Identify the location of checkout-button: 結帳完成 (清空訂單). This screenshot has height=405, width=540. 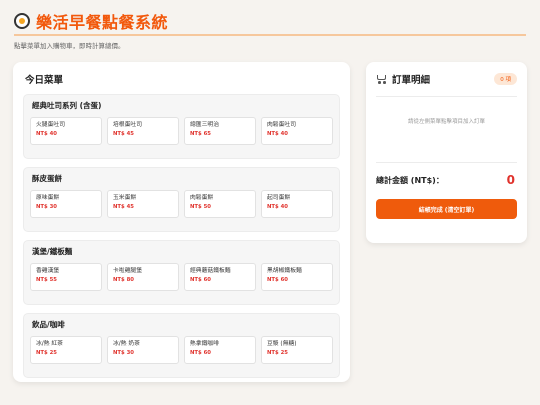
(446, 209).